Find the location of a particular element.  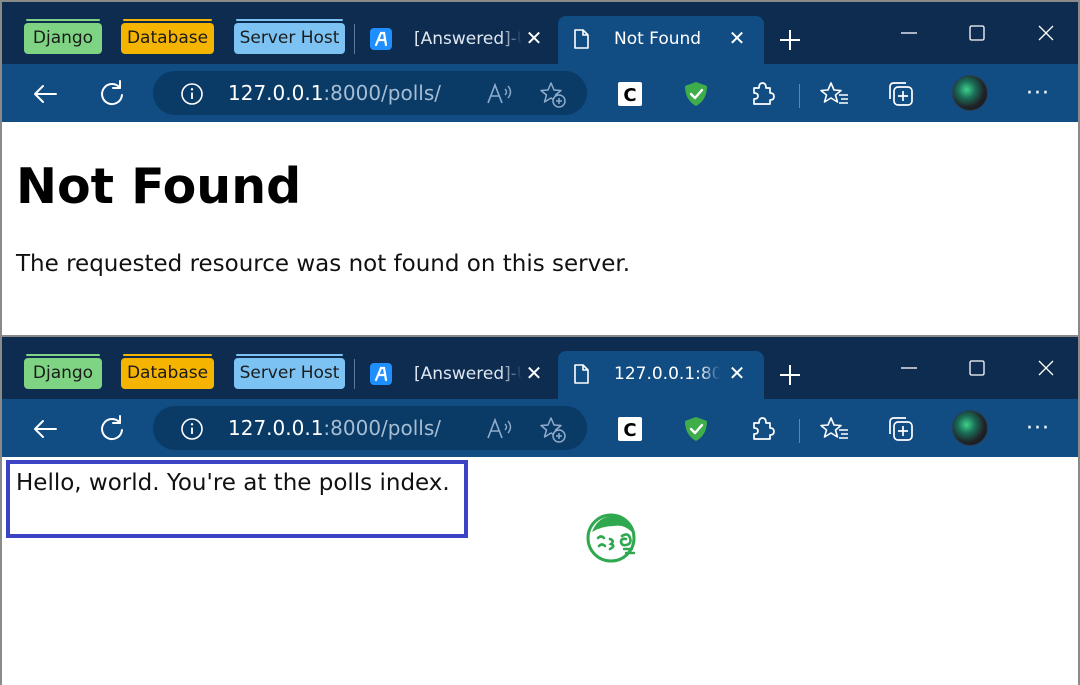

tab-not-found: Not Found ✕ is located at coordinates (661, 40).